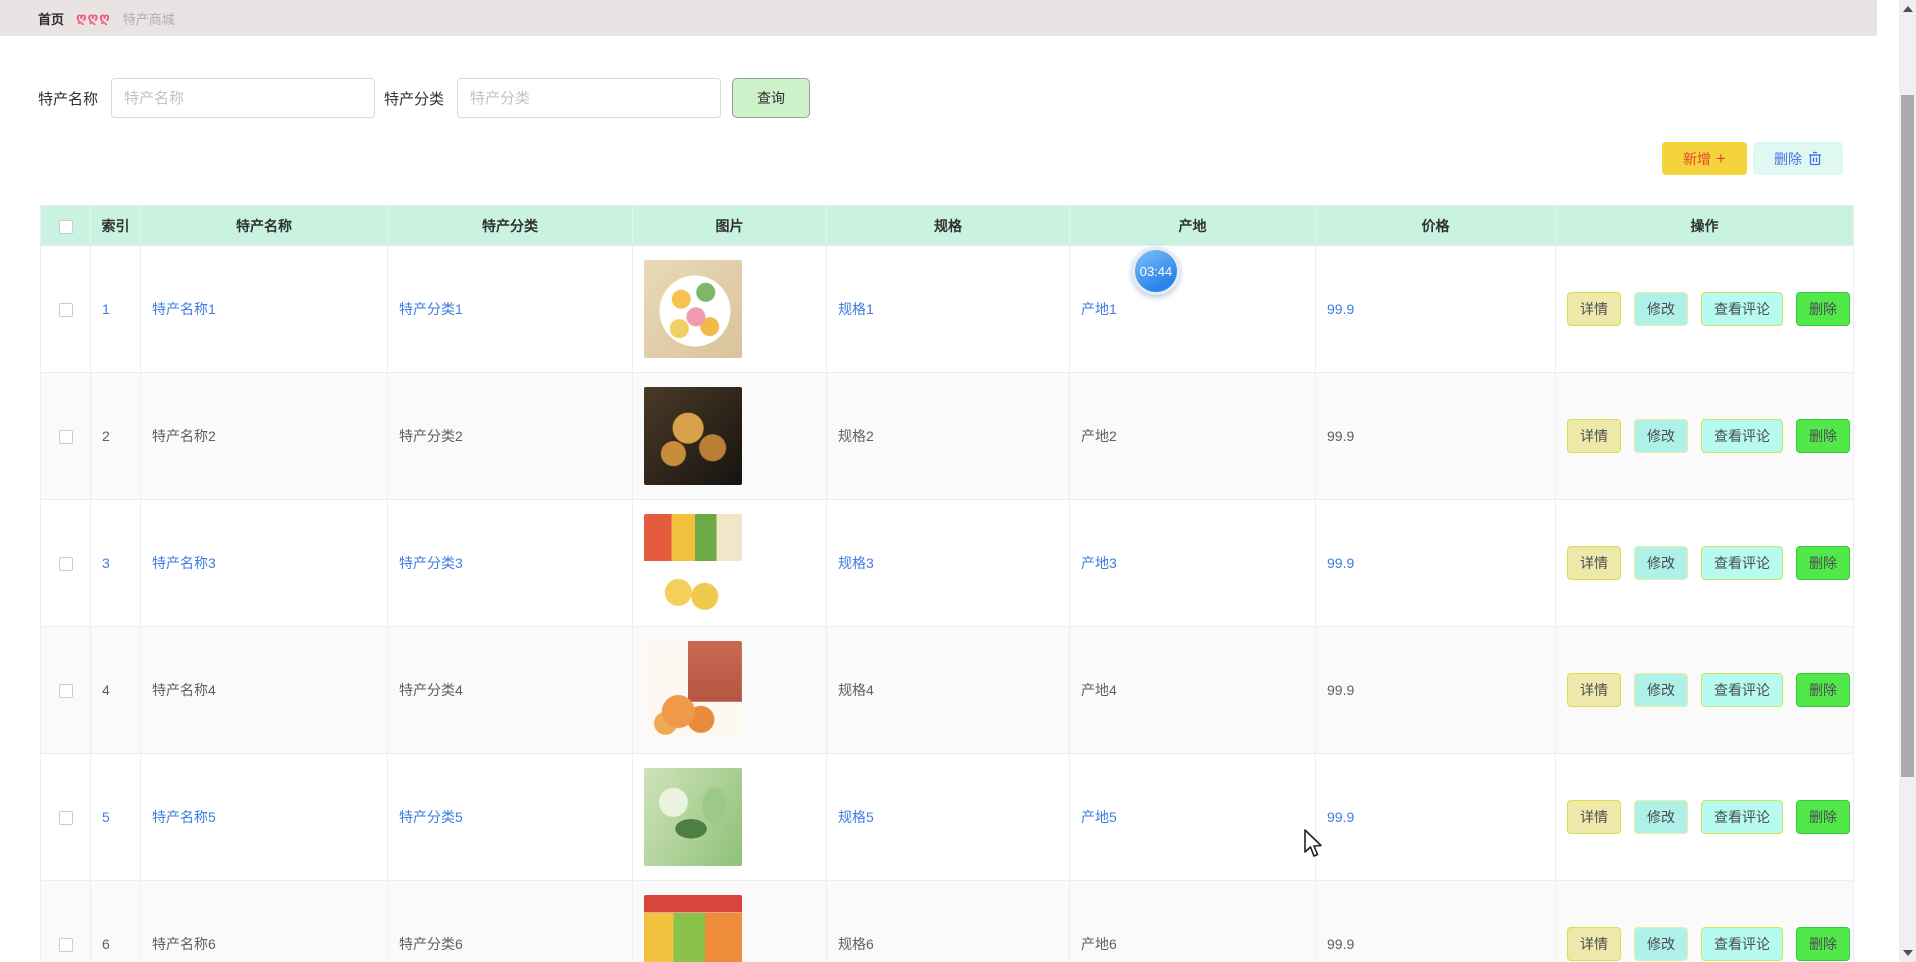 This screenshot has width=1916, height=962. What do you see at coordinates (771, 98) in the screenshot?
I see `query-button: 查询` at bounding box center [771, 98].